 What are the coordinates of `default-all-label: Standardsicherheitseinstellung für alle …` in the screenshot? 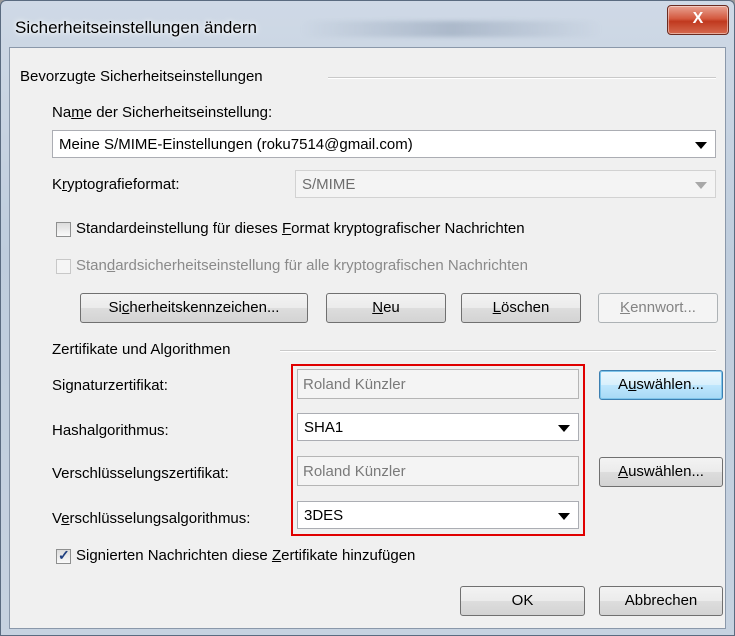 It's located at (302, 265).